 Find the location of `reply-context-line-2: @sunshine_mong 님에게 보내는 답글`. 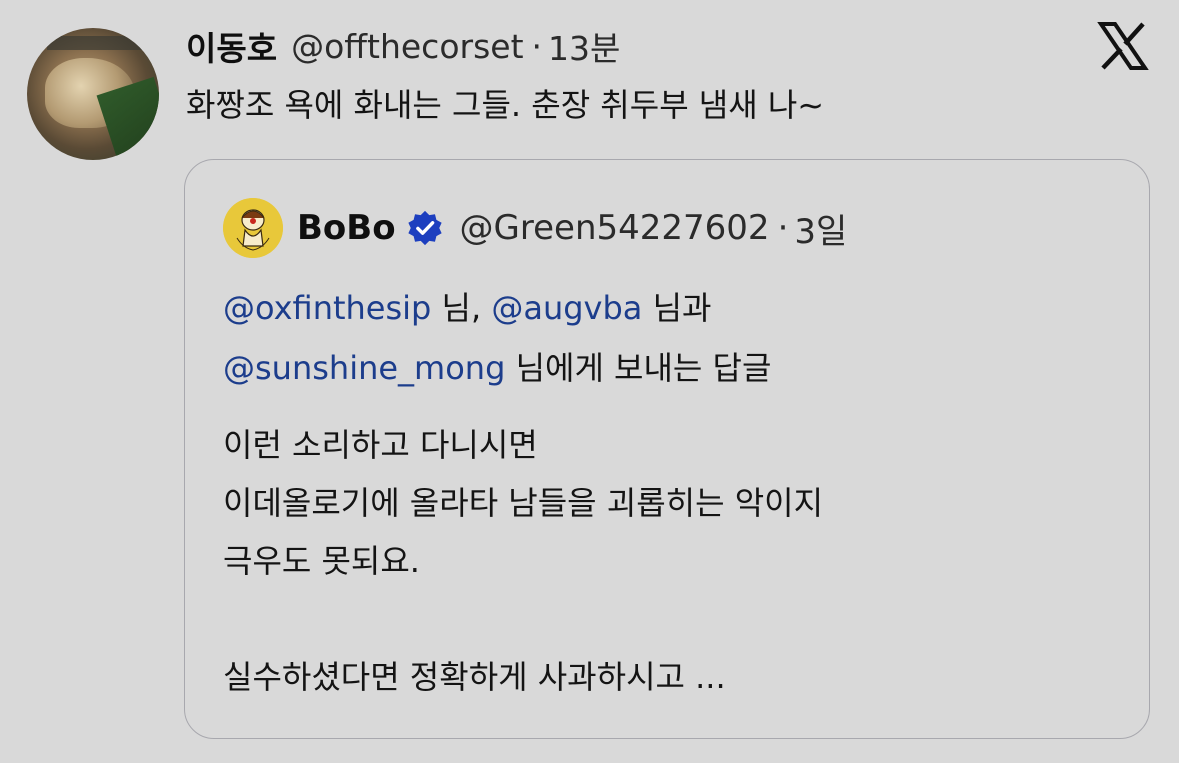

reply-context-line-2: @sunshine_mong 님에게 보내는 답글 is located at coordinates (497, 368).